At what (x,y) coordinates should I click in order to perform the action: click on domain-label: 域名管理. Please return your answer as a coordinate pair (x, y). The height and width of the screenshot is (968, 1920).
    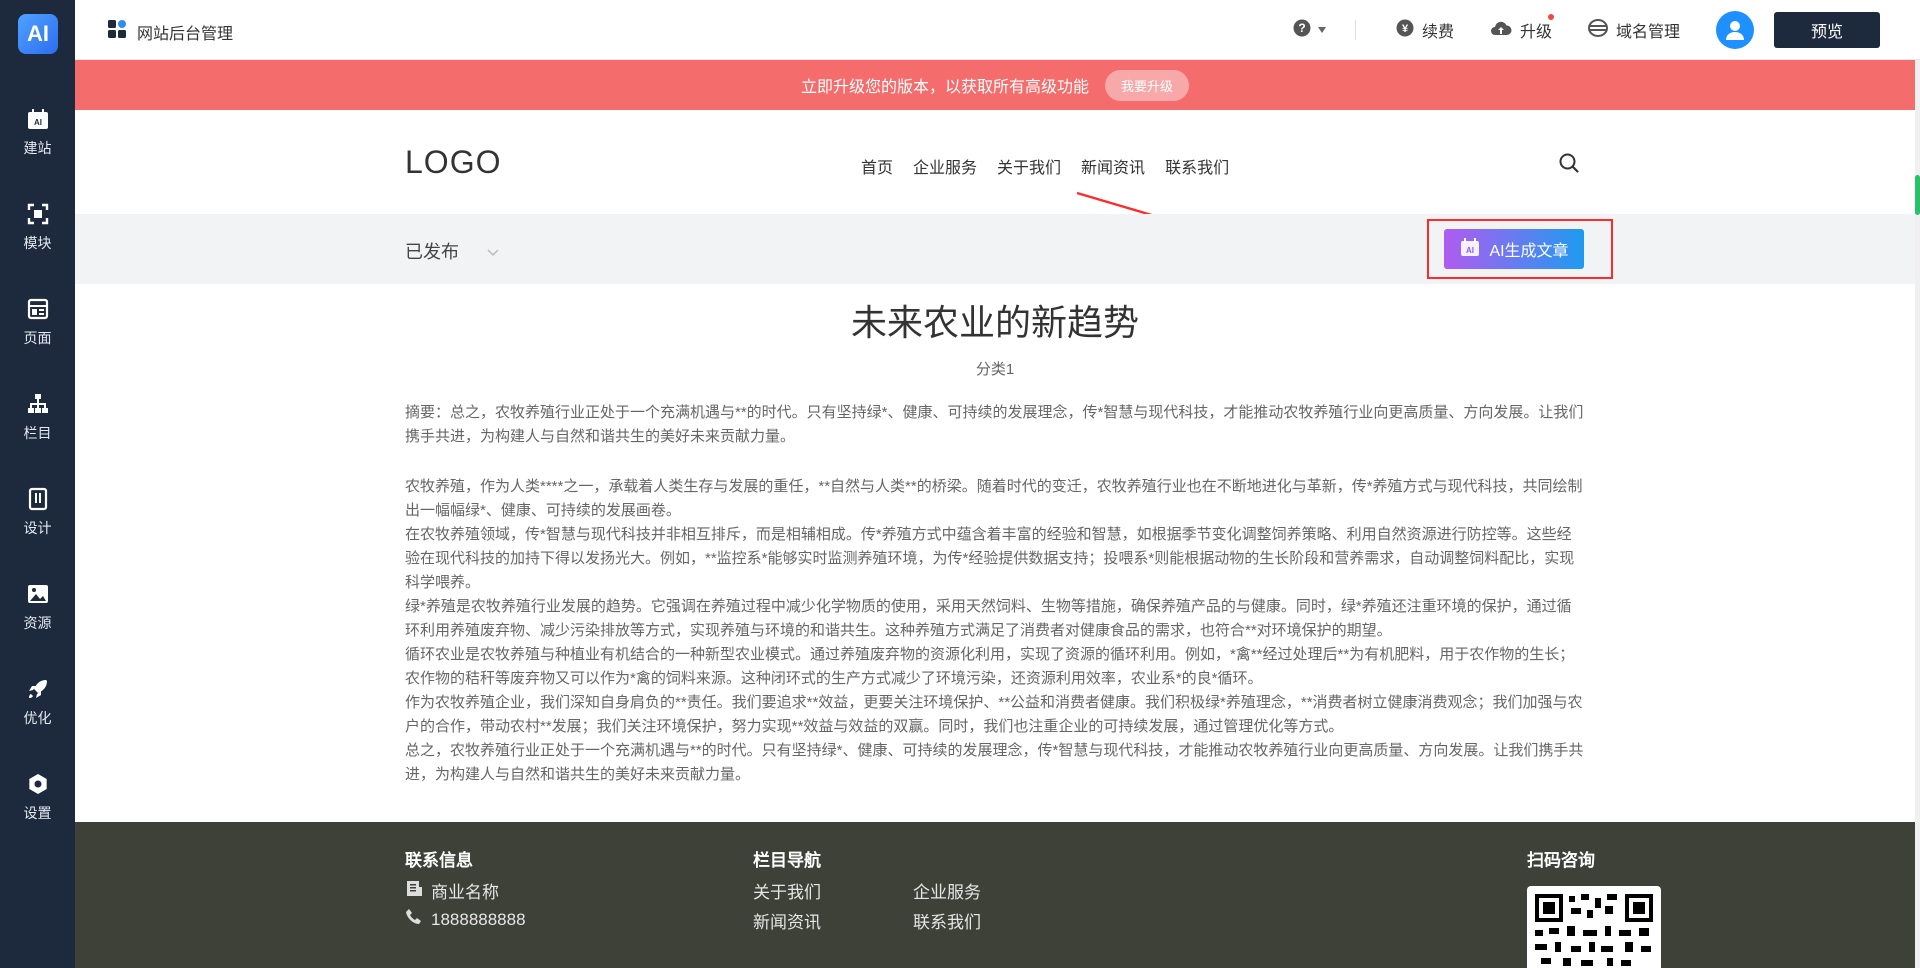
    Looking at the image, I should click on (1647, 32).